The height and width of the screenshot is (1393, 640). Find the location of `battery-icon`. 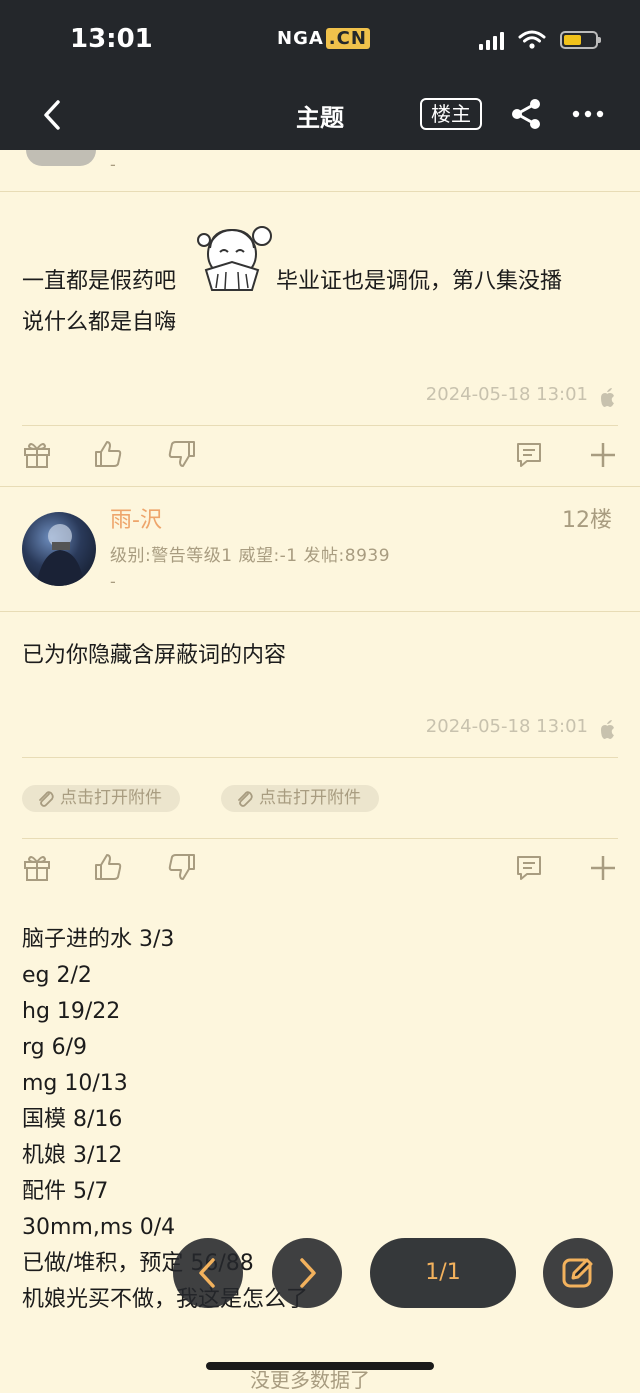

battery-icon is located at coordinates (580, 40).